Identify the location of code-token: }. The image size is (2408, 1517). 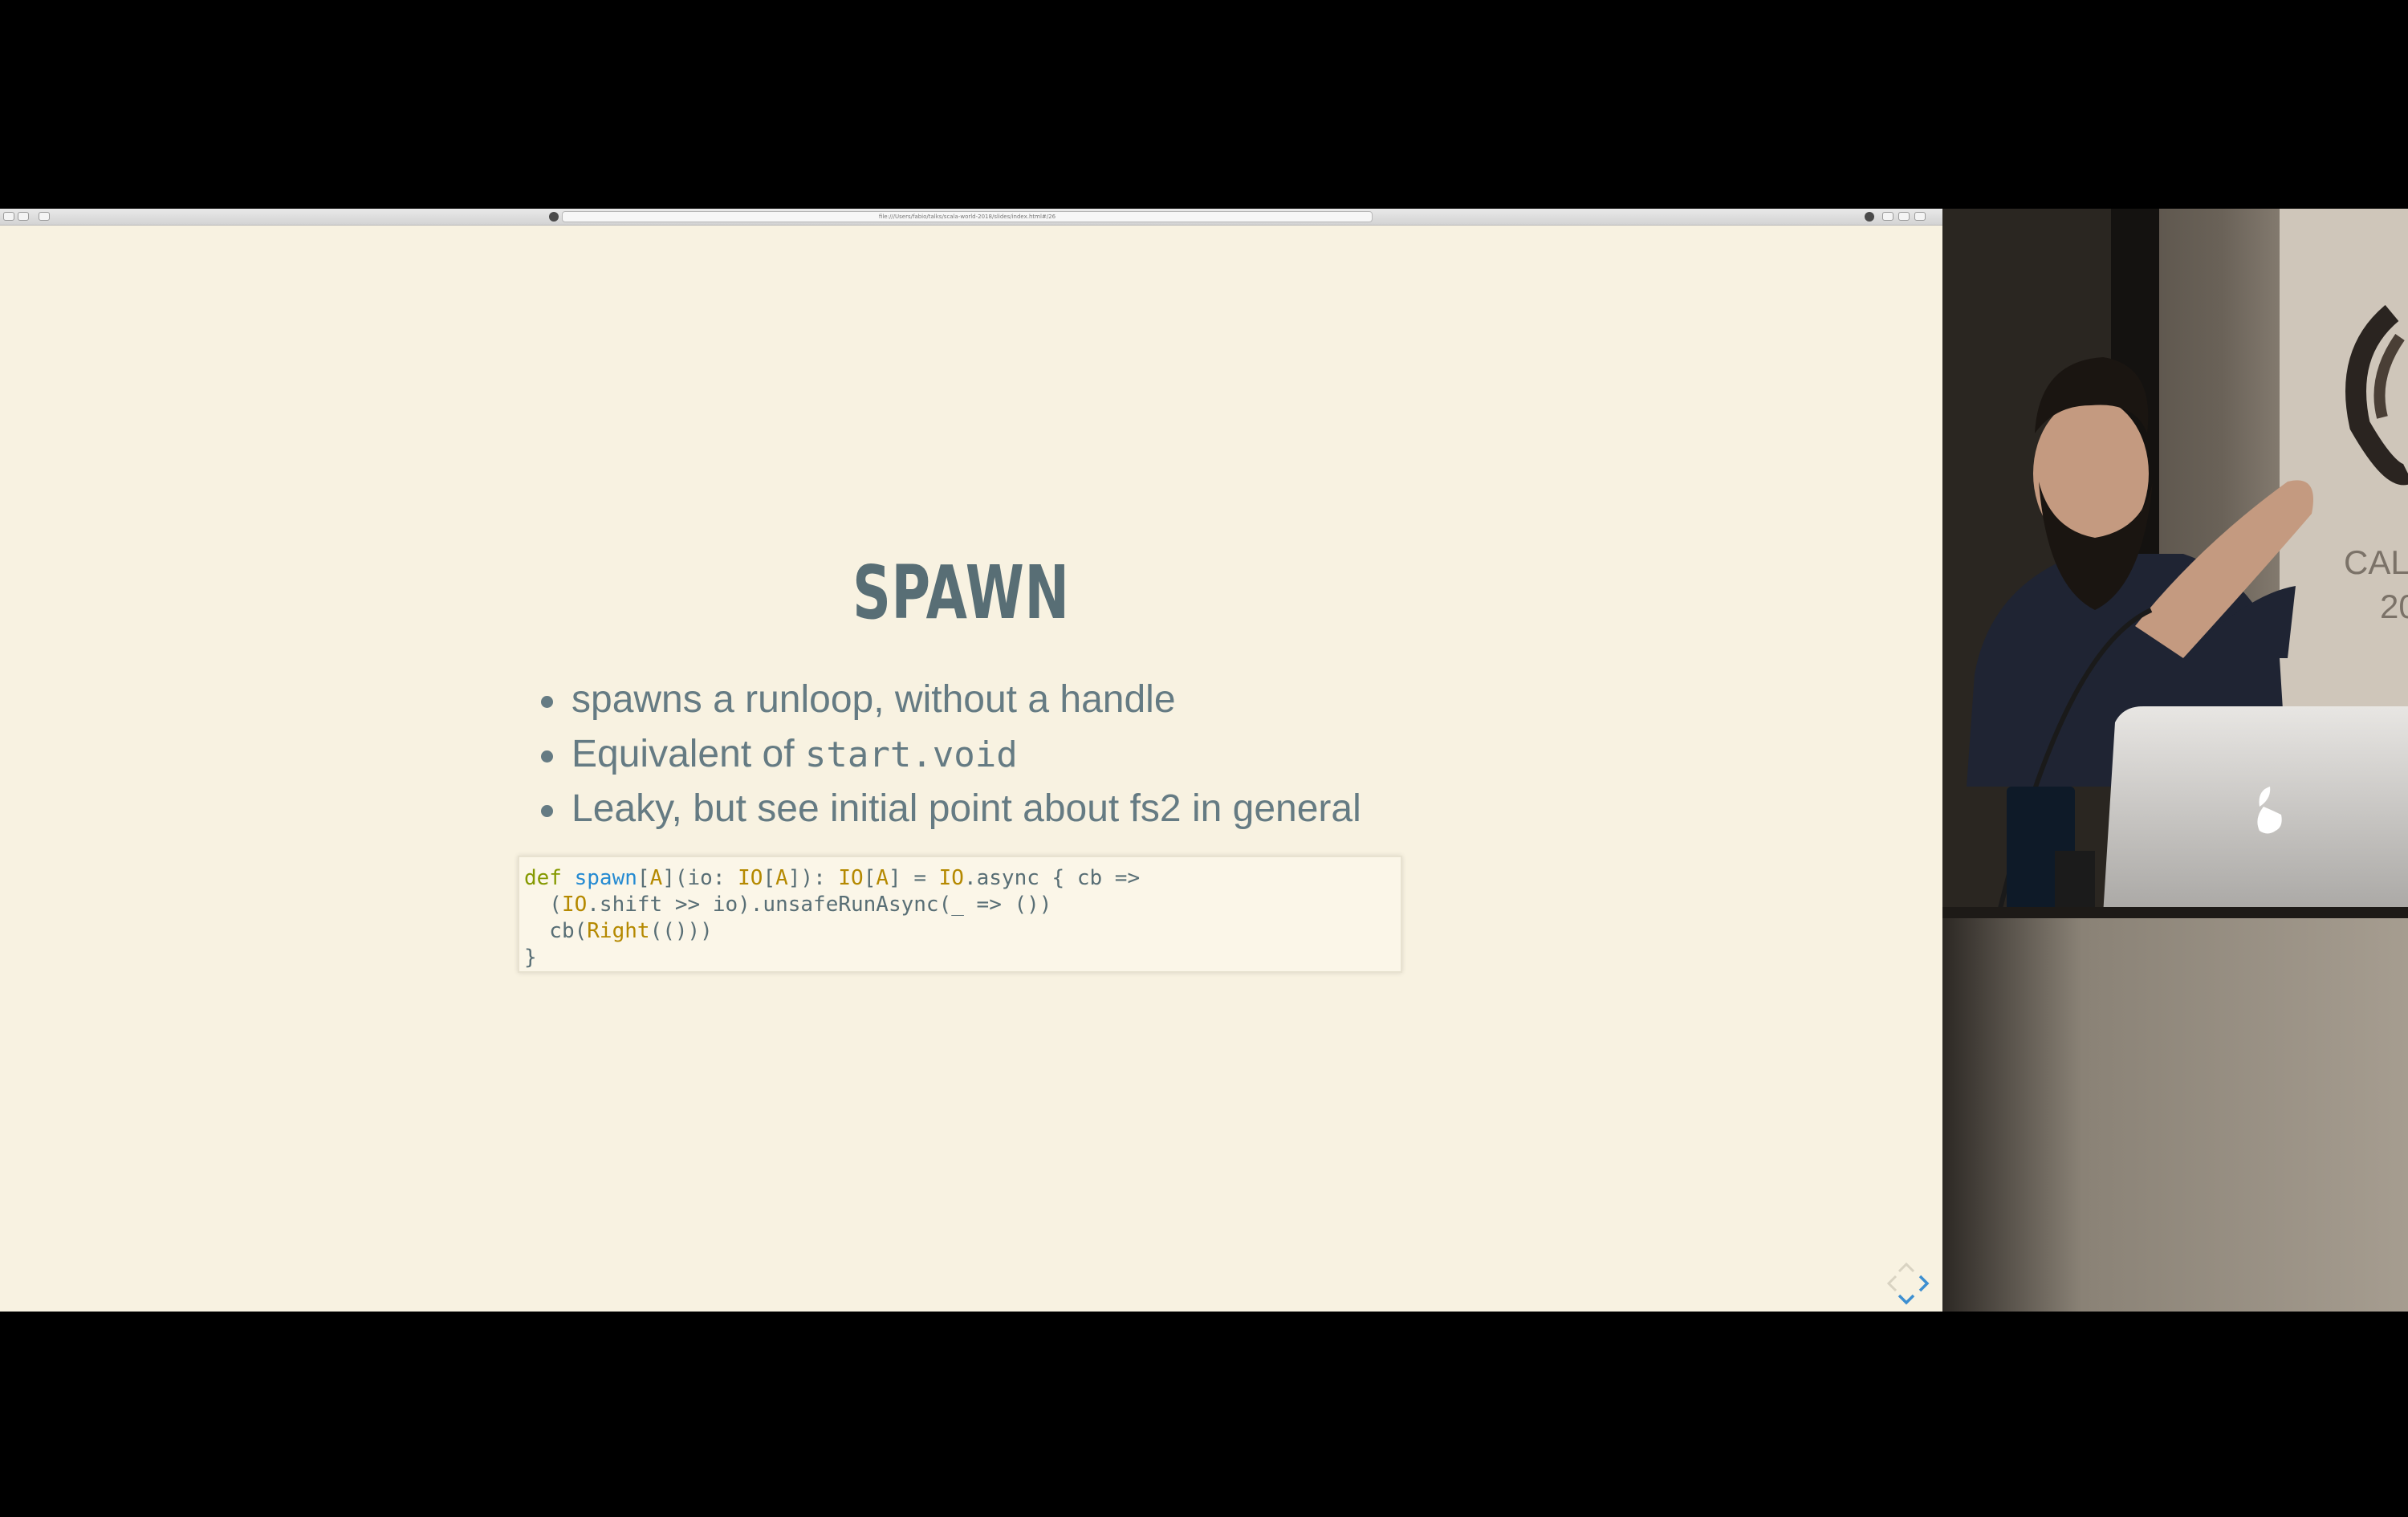
(530, 958).